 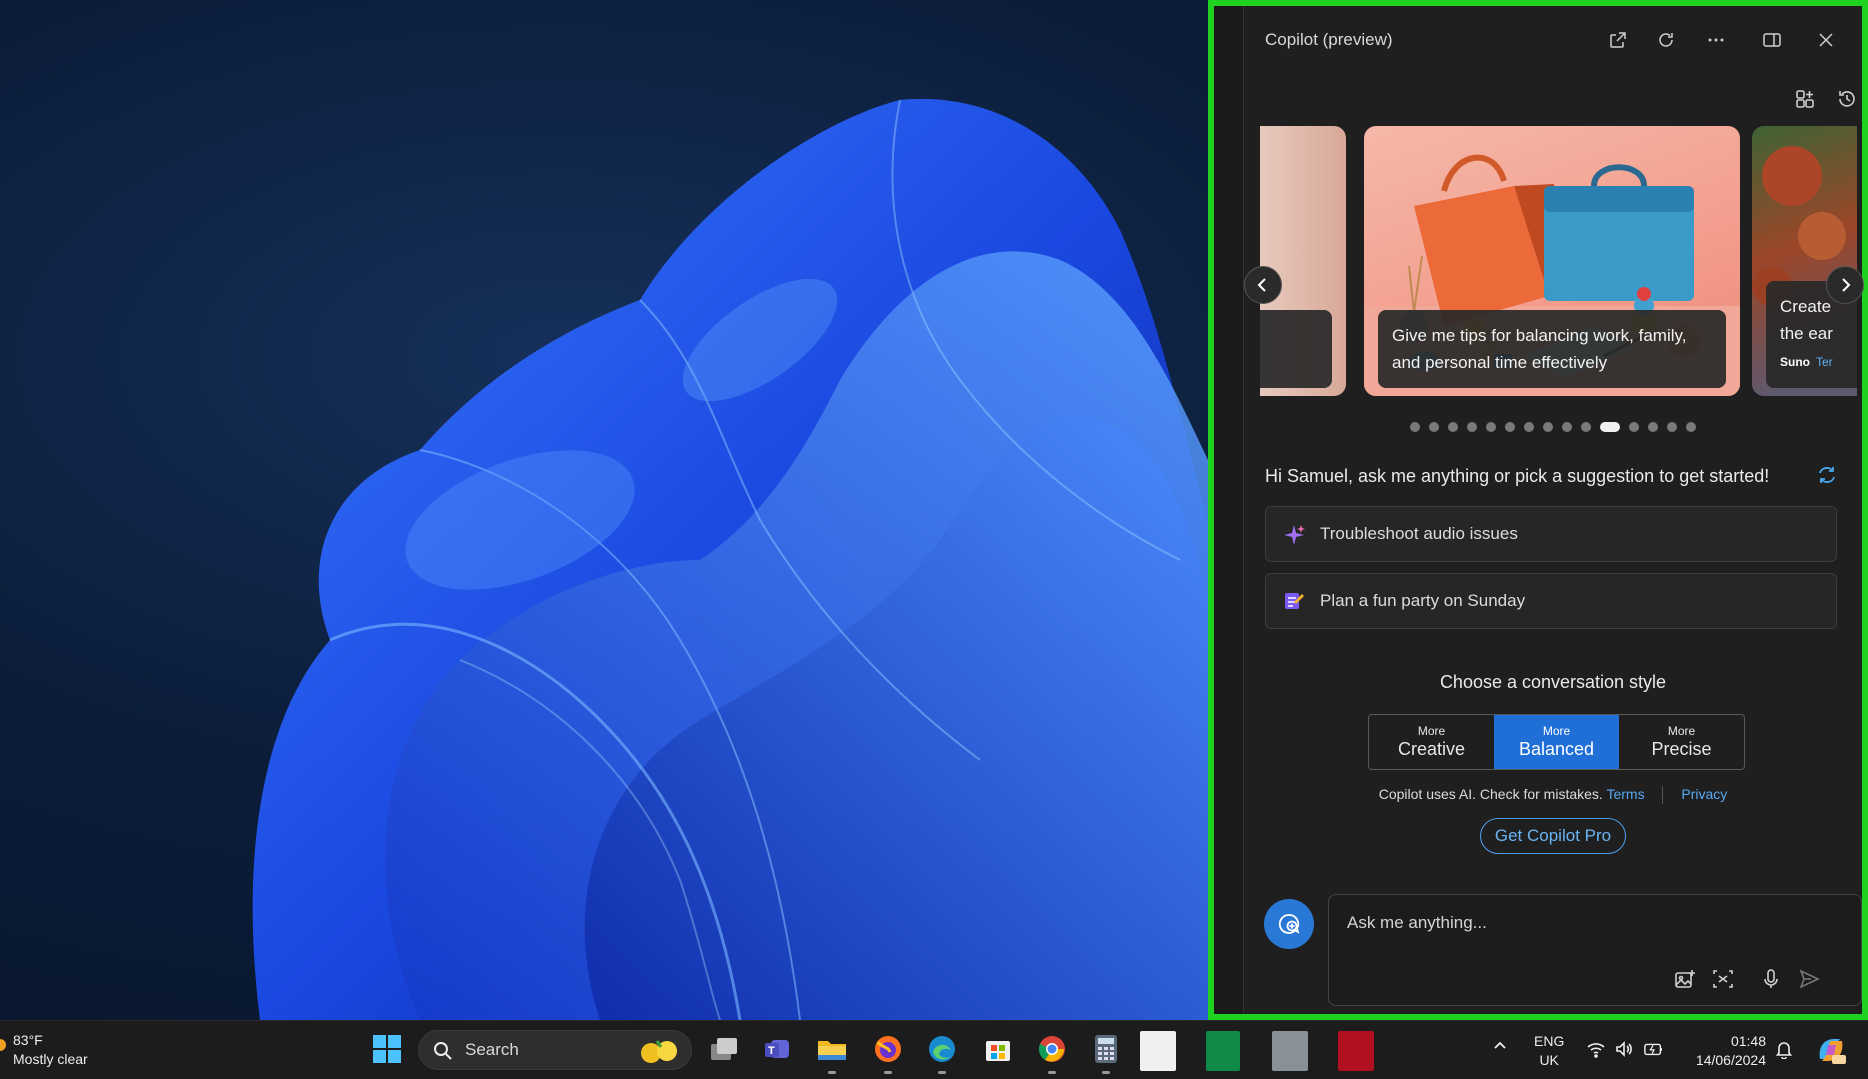 What do you see at coordinates (1806, 333) in the screenshot?
I see `card-caption-line: the ear` at bounding box center [1806, 333].